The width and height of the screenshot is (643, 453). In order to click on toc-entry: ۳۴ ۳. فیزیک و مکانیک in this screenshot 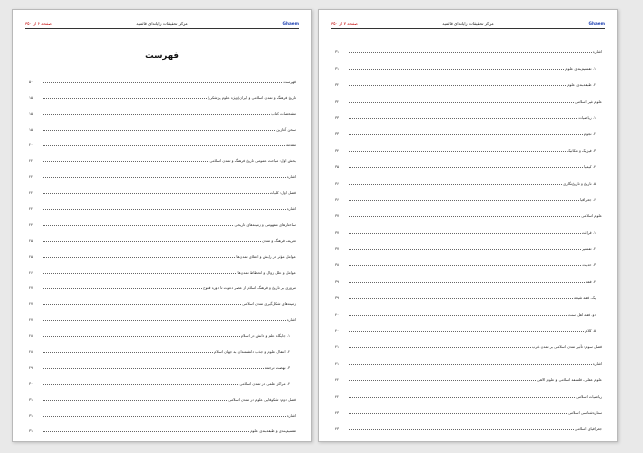, I will do `click(468, 144)`.